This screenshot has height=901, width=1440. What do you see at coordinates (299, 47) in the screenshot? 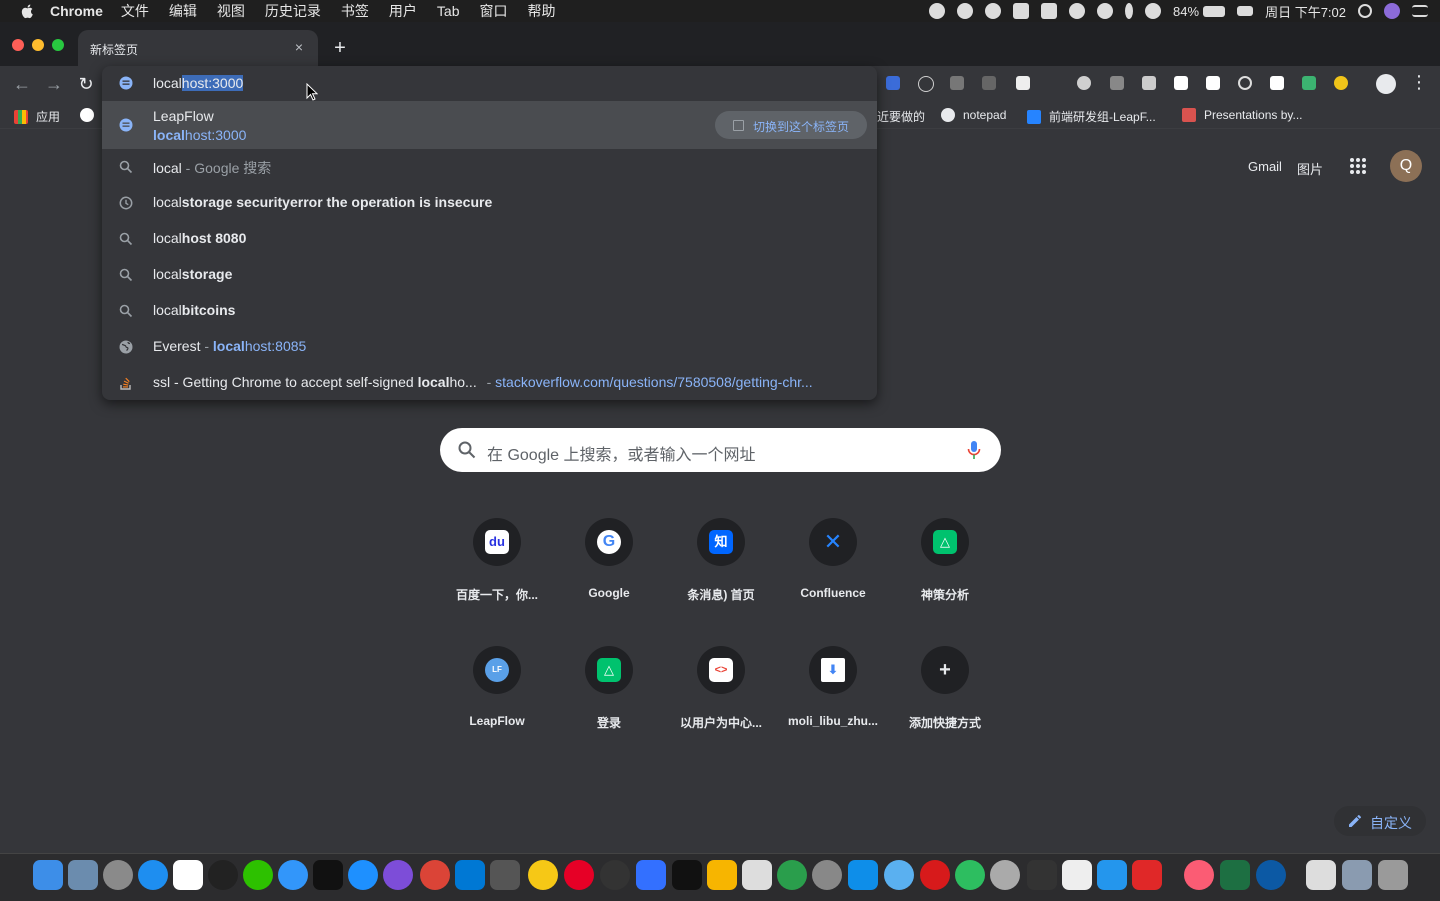
I see `tab-close-icon: ×` at bounding box center [299, 47].